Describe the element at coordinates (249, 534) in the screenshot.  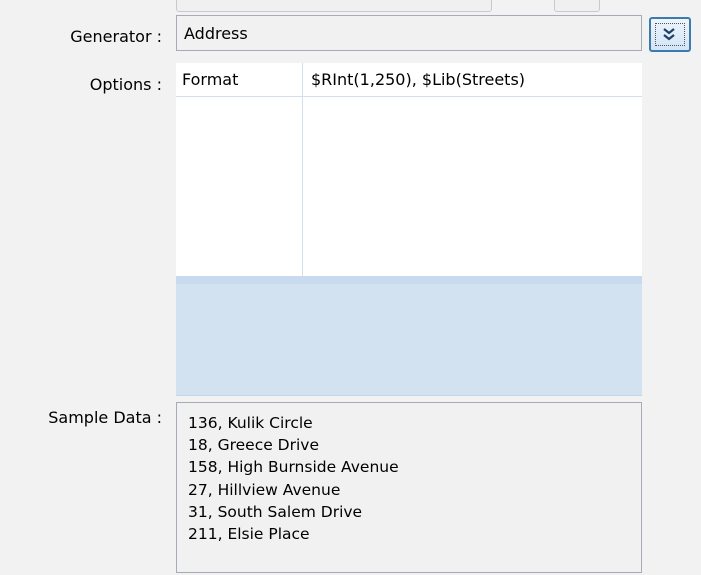
I see `sample-data-line: 211, Elsie Place` at that location.